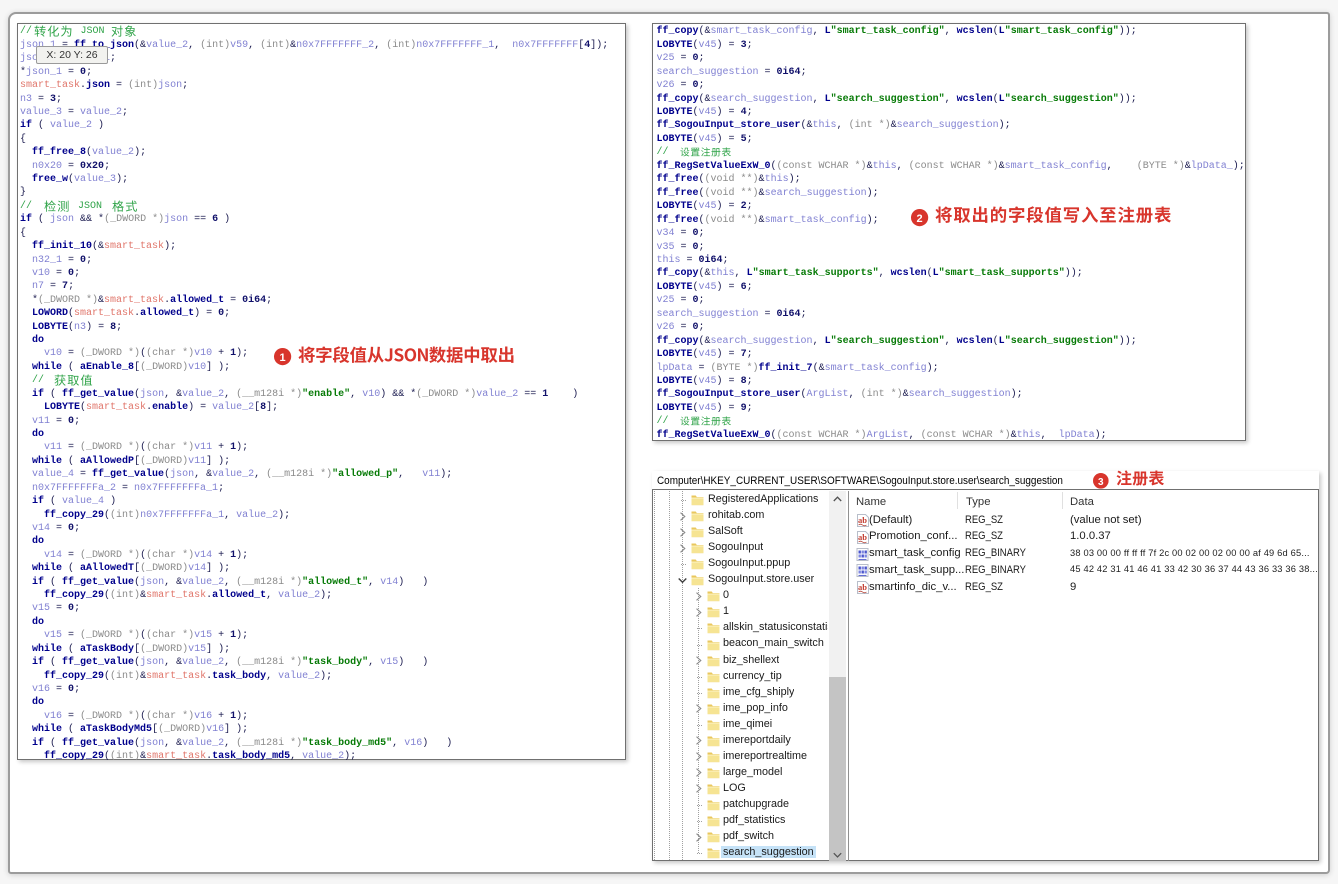  What do you see at coordinates (1101, 482) in the screenshot?
I see `svg-text: 3` at bounding box center [1101, 482].